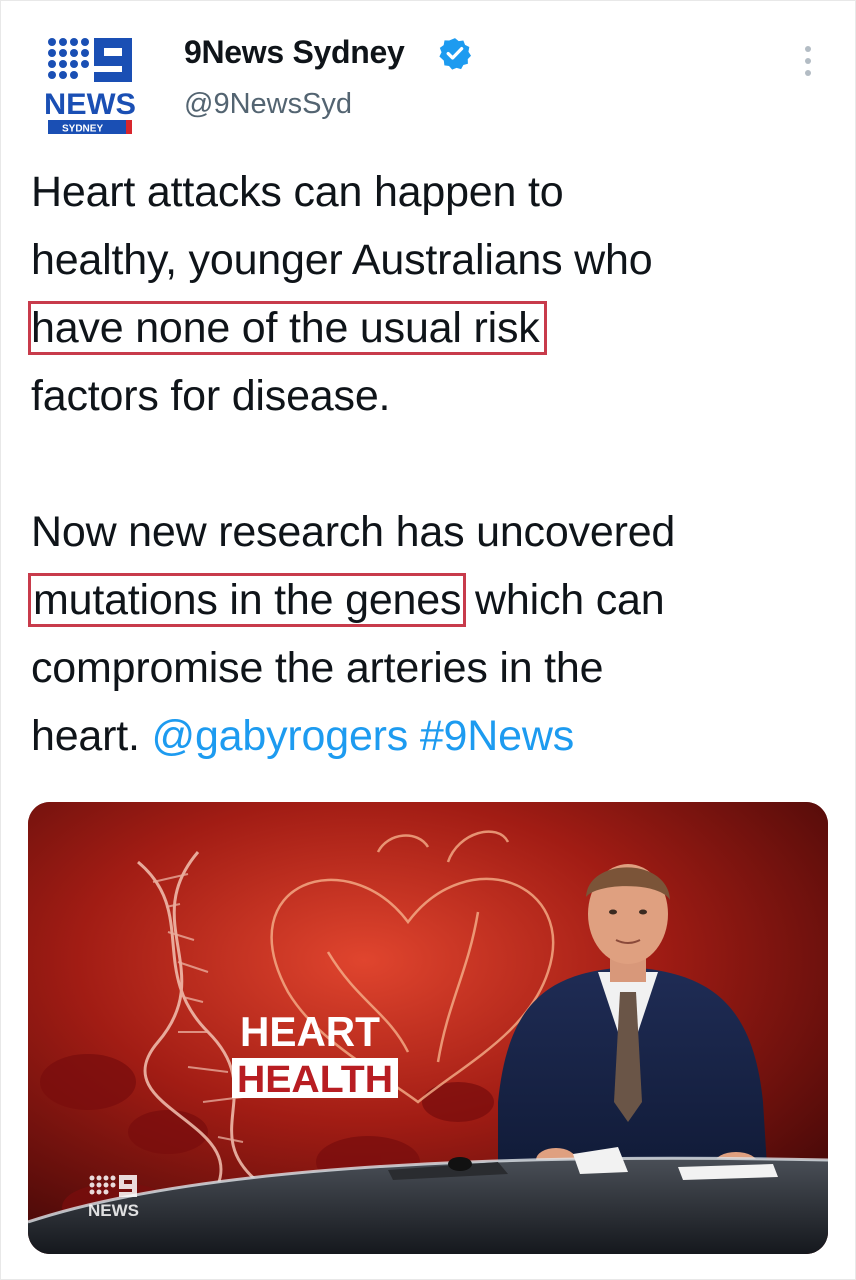  I want to click on tweet-line: compromise the arteries in the, so click(431, 668).